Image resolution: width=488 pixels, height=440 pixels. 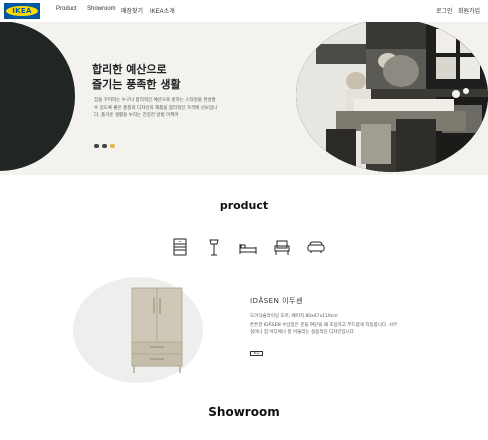 What do you see at coordinates (316, 247) in the screenshot?
I see `sofa-icon` at bounding box center [316, 247].